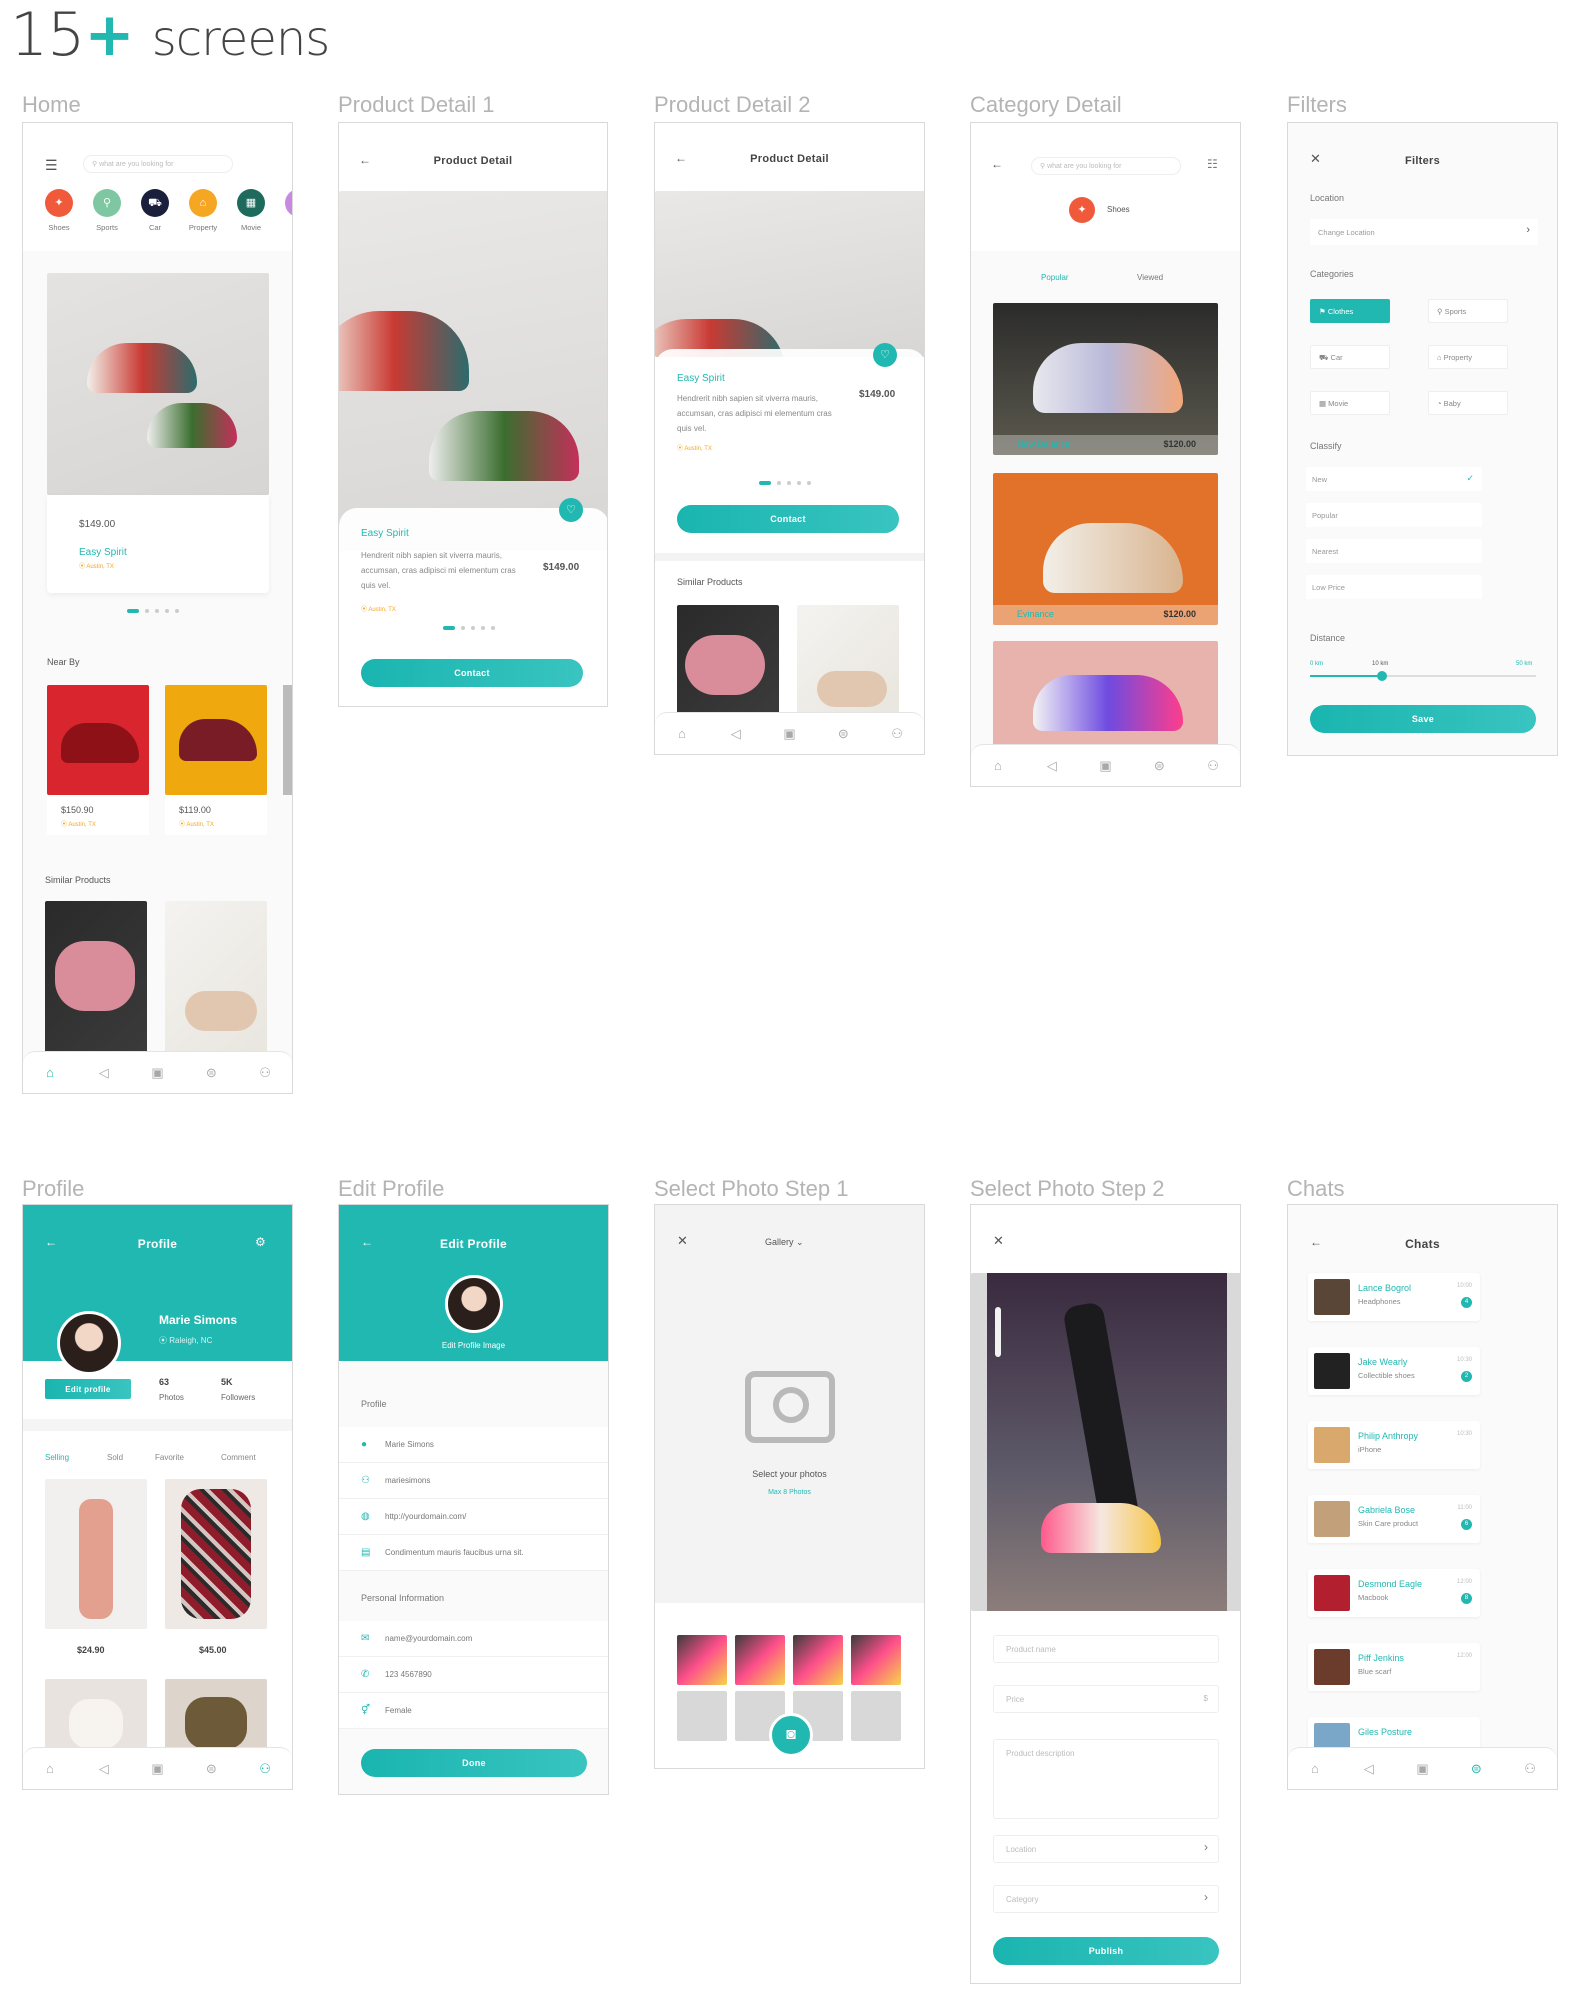 The width and height of the screenshot is (1584, 2000). Describe the element at coordinates (473, 1517) in the screenshot. I see `website-row: ◍ http://yourdomain.com/` at that location.